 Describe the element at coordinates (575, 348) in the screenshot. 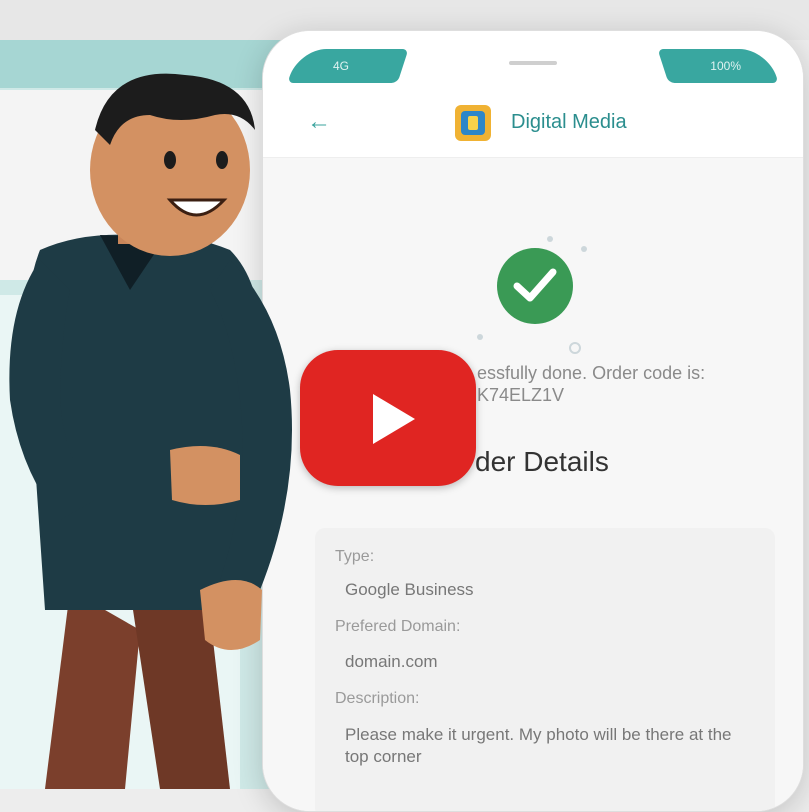

I see `confetti-ring` at that location.